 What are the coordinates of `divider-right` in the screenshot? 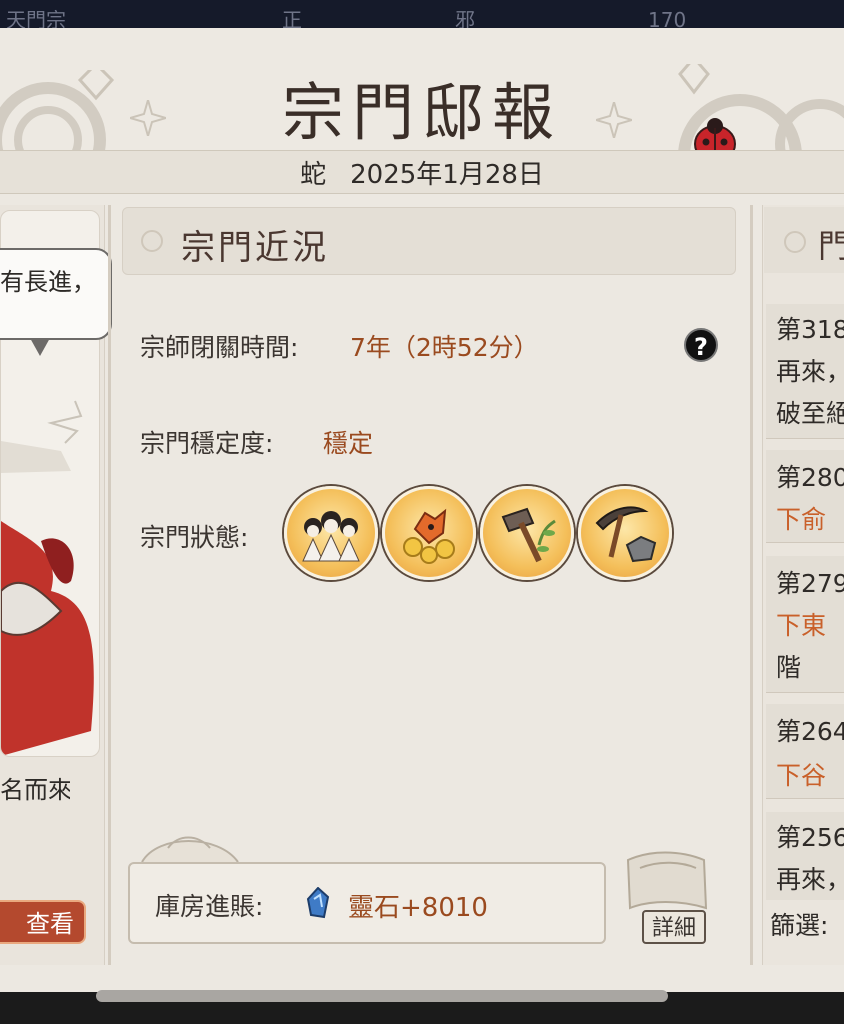 It's located at (751, 585).